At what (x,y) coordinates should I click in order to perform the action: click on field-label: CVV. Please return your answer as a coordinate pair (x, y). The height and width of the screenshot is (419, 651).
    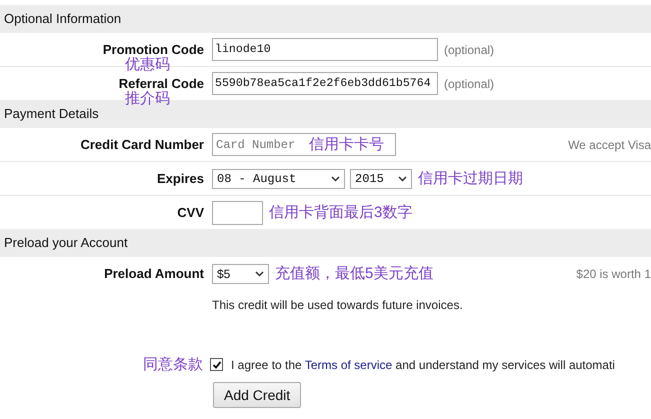
    Looking at the image, I should click on (190, 212).